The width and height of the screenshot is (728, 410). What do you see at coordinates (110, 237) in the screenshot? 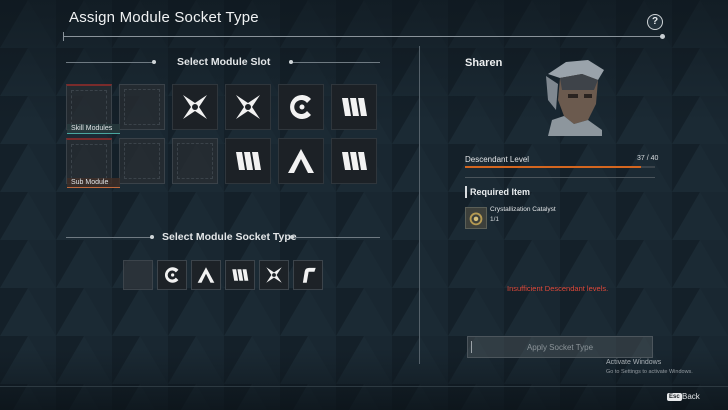
I see `socket-rule-left` at bounding box center [110, 237].